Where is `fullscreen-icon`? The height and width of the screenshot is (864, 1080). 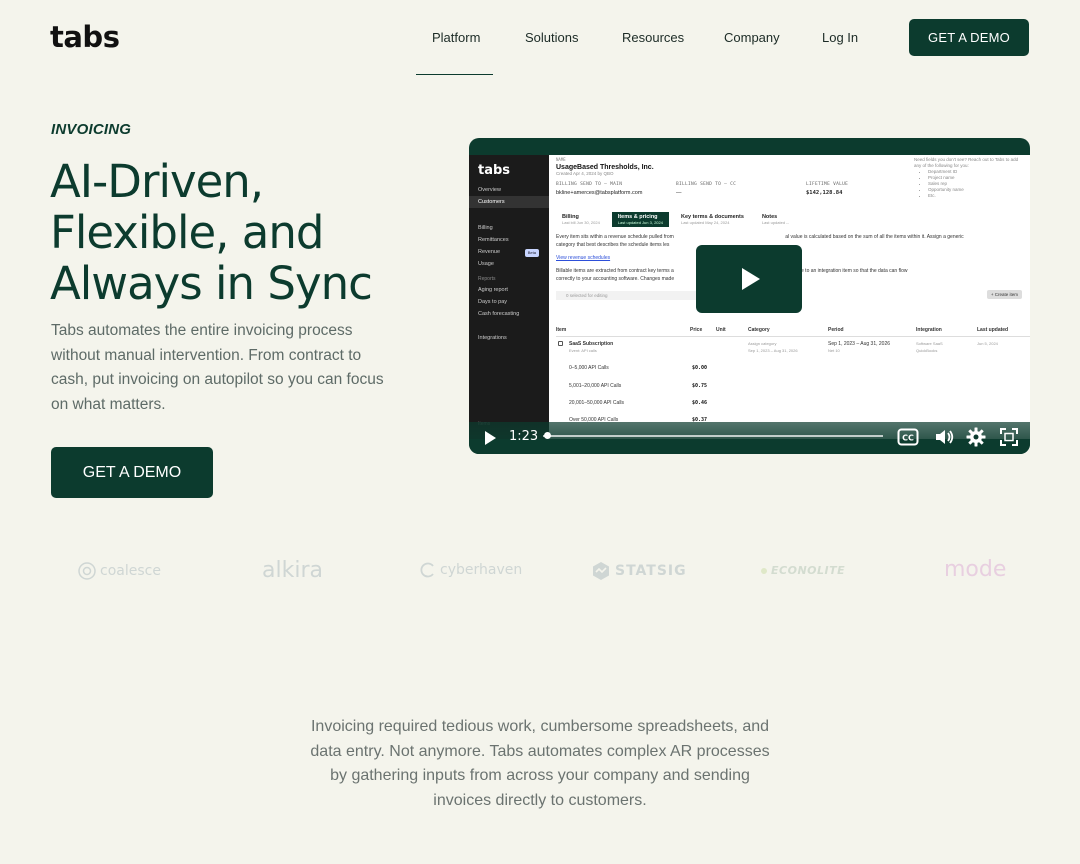 fullscreen-icon is located at coordinates (1009, 437).